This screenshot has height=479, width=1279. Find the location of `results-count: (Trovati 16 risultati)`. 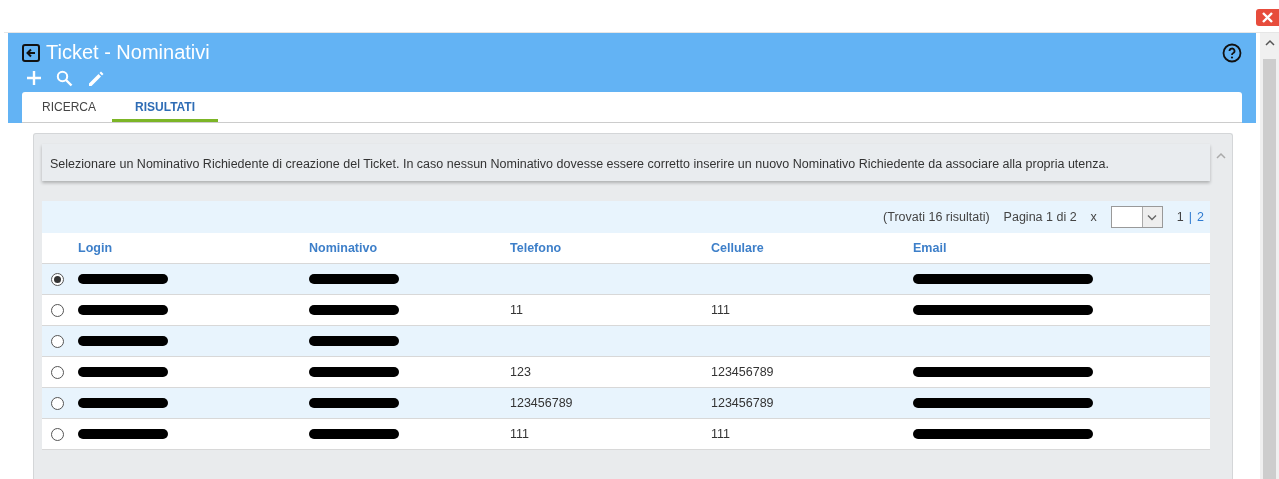

results-count: (Trovati 16 risultati) is located at coordinates (936, 217).